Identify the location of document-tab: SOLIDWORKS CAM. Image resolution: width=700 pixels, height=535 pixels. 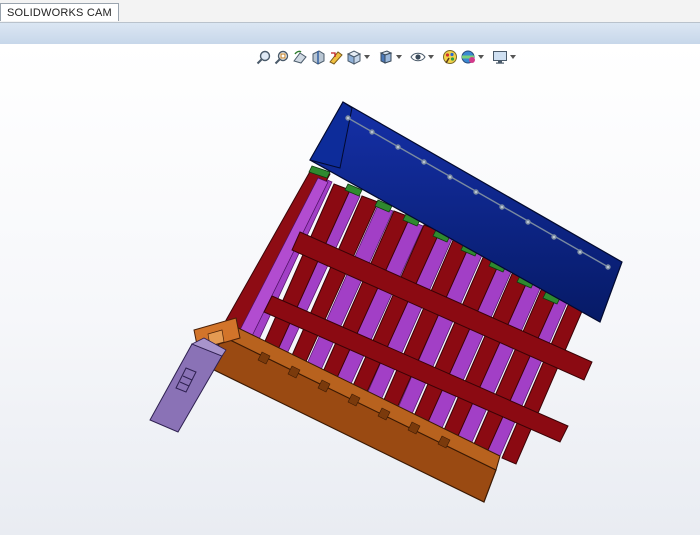
(59, 12).